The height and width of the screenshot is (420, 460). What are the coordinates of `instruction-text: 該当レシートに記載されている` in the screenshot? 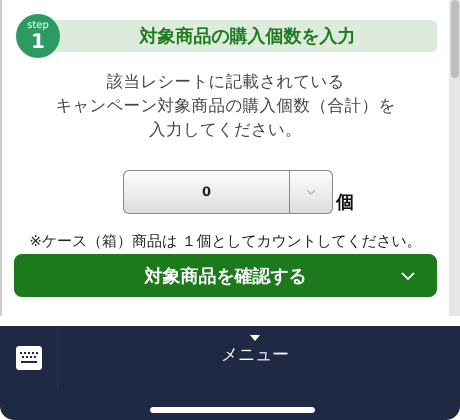 It's located at (225, 82).